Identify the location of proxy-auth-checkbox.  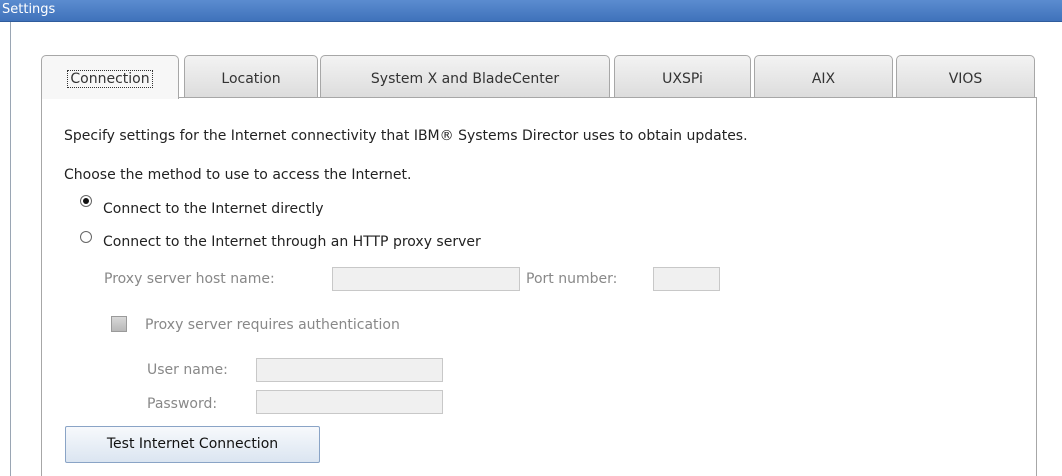
(119, 324).